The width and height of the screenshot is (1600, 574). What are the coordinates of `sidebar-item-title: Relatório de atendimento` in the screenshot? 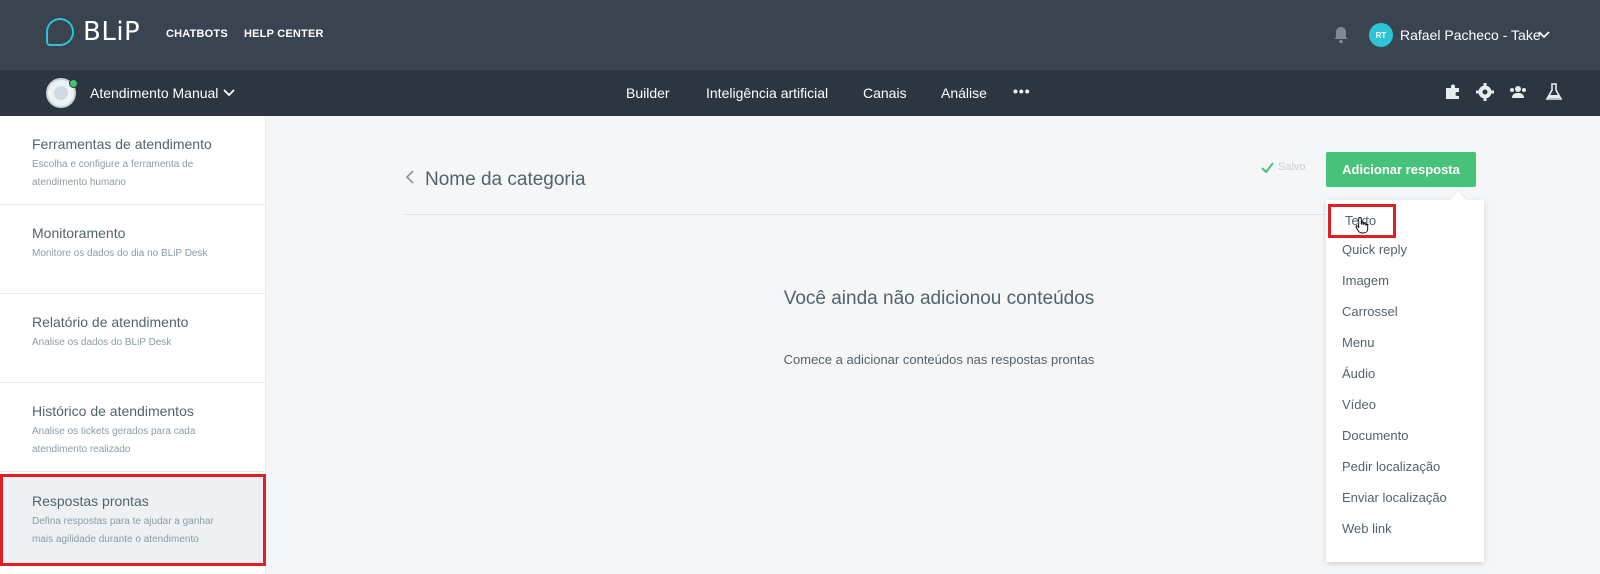 It's located at (110, 322).